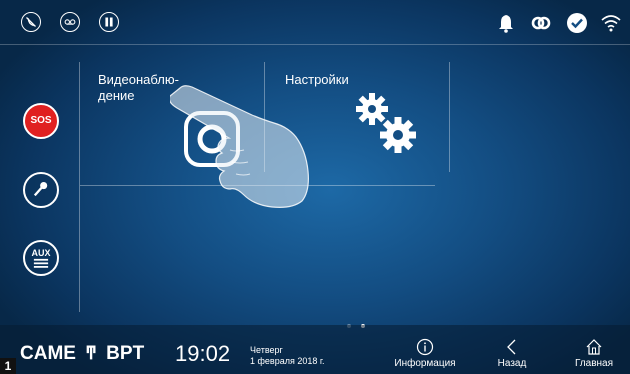  Describe the element at coordinates (266, 350) in the screenshot. I see `clock-day: Четверг` at that location.